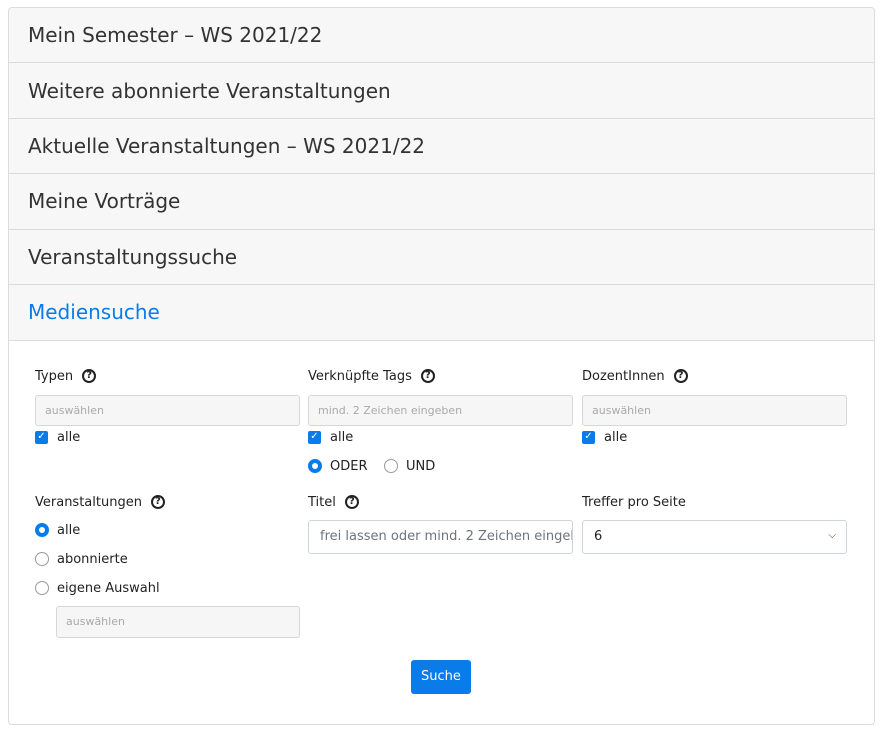  I want to click on tags-mode-oder-radio: ODER, so click(338, 466).